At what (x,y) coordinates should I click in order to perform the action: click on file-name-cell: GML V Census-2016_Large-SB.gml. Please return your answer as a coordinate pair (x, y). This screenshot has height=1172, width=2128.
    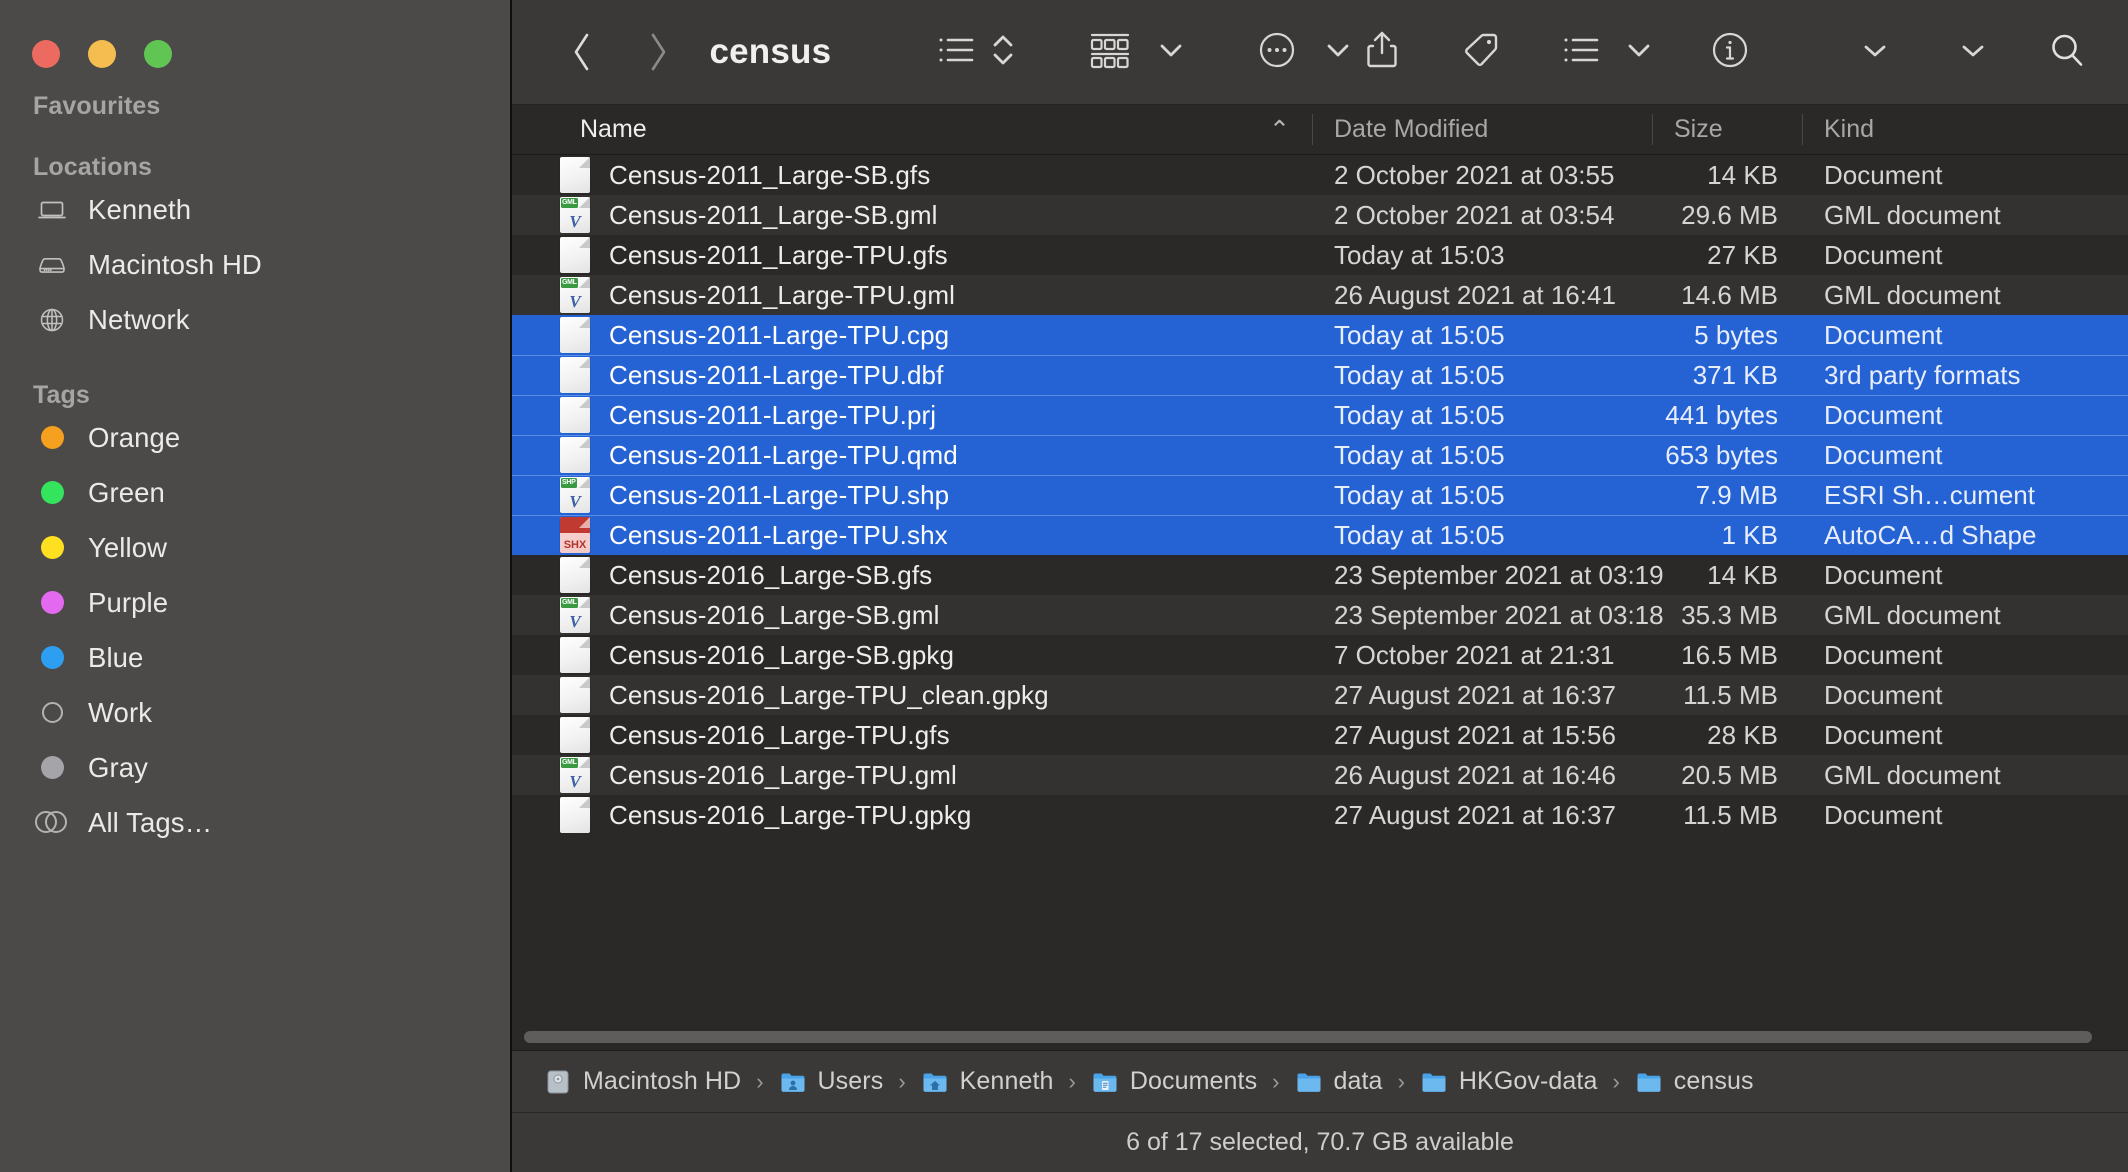
    Looking at the image, I should click on (912, 615).